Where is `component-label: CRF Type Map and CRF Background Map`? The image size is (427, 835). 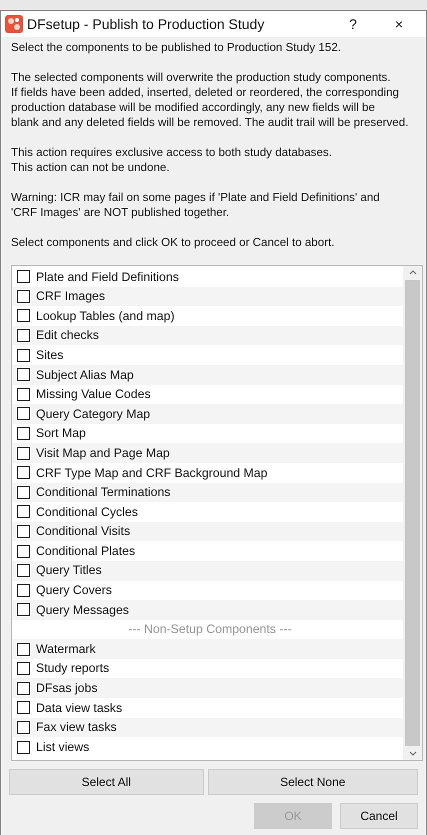
component-label: CRF Type Map and CRF Background Map is located at coordinates (152, 473).